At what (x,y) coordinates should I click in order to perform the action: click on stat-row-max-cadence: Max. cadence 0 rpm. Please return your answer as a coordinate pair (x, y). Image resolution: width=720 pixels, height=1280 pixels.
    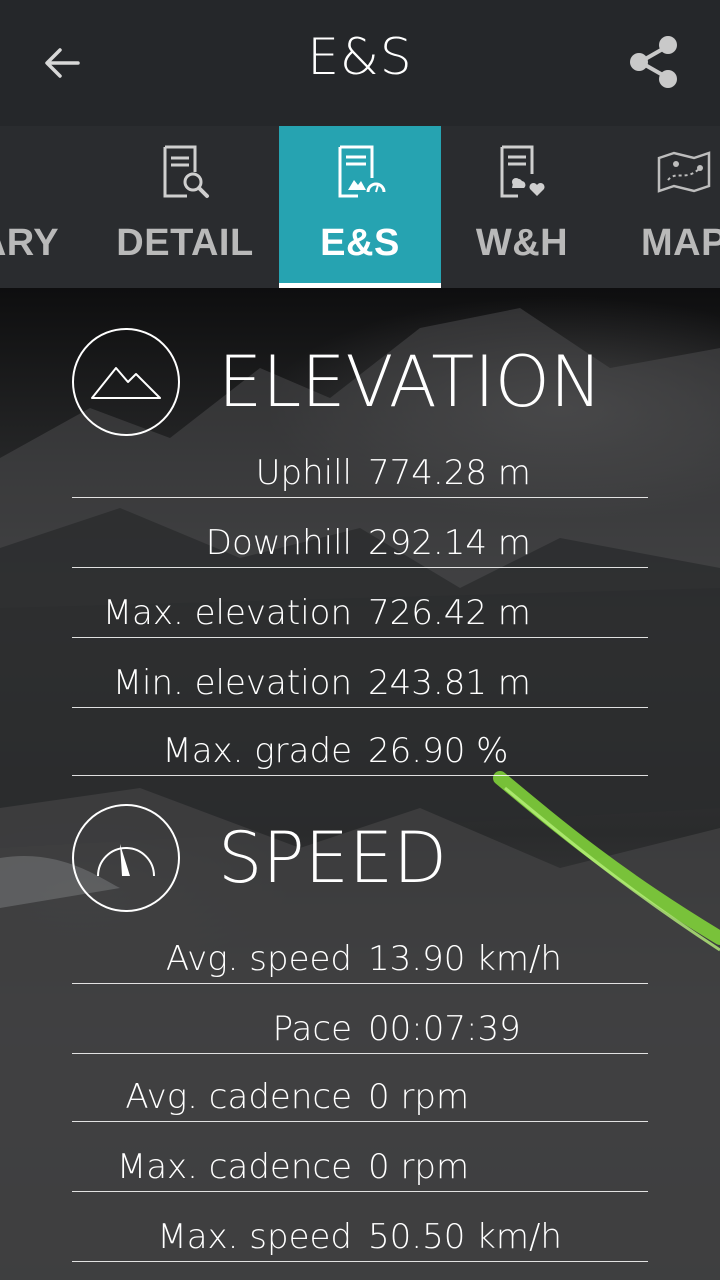
    Looking at the image, I should click on (360, 1157).